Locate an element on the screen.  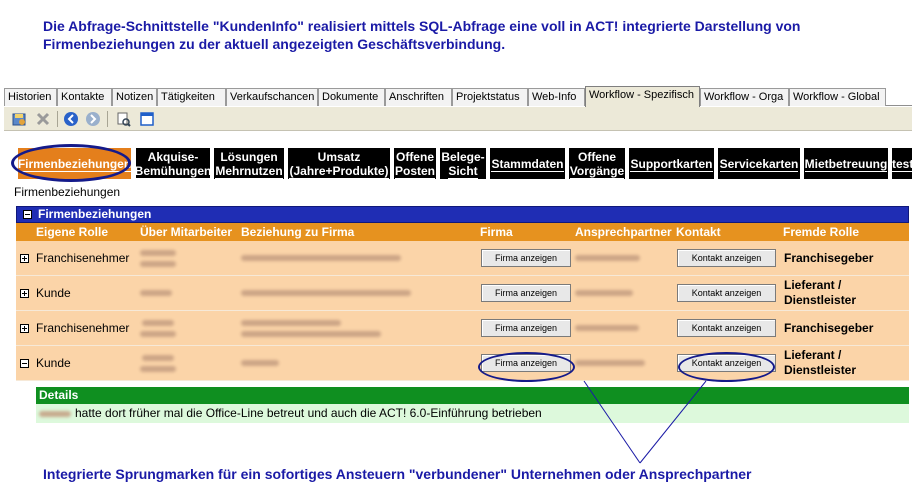
pointer-lines is located at coordinates (645, 422).